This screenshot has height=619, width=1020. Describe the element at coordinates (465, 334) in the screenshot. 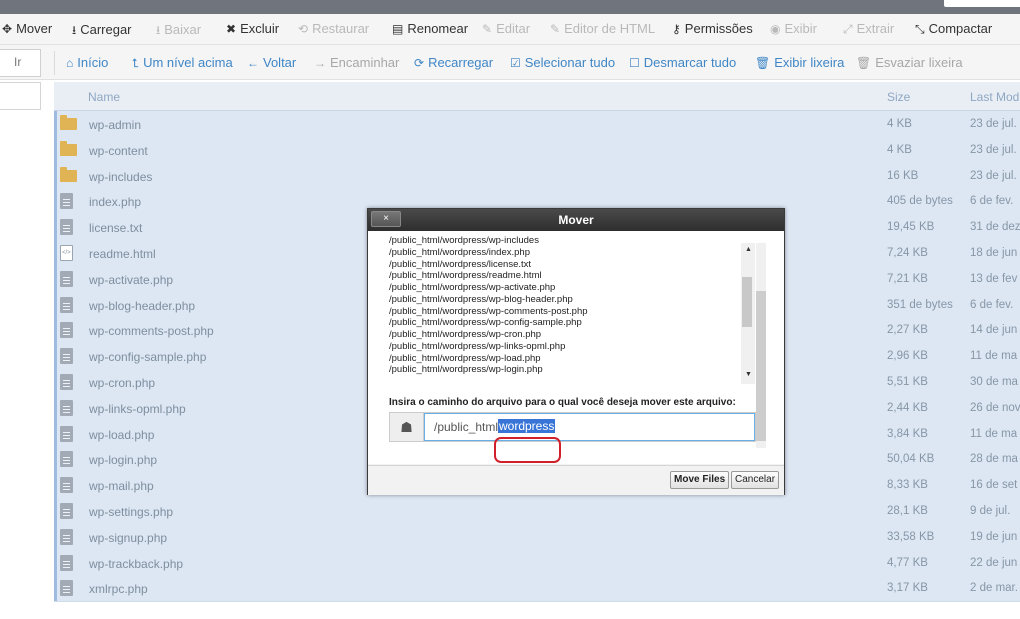

I see `path-list-item: /public_html/wordpress/wp-cron.php` at that location.